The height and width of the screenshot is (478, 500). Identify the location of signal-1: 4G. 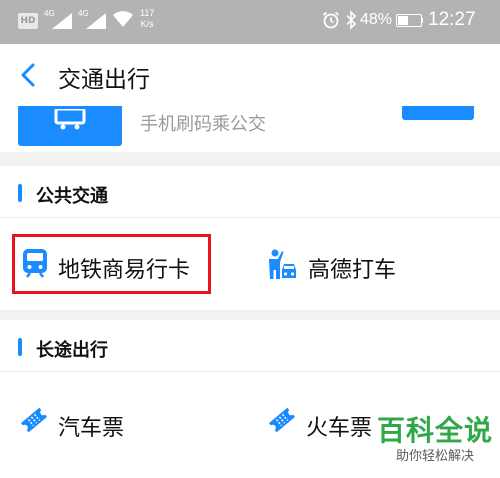
(59, 20).